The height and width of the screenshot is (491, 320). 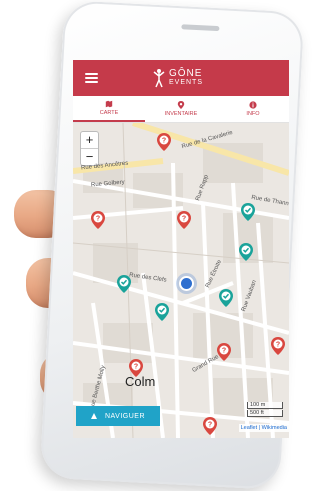 I want to click on menu-icon, so click(x=91, y=78).